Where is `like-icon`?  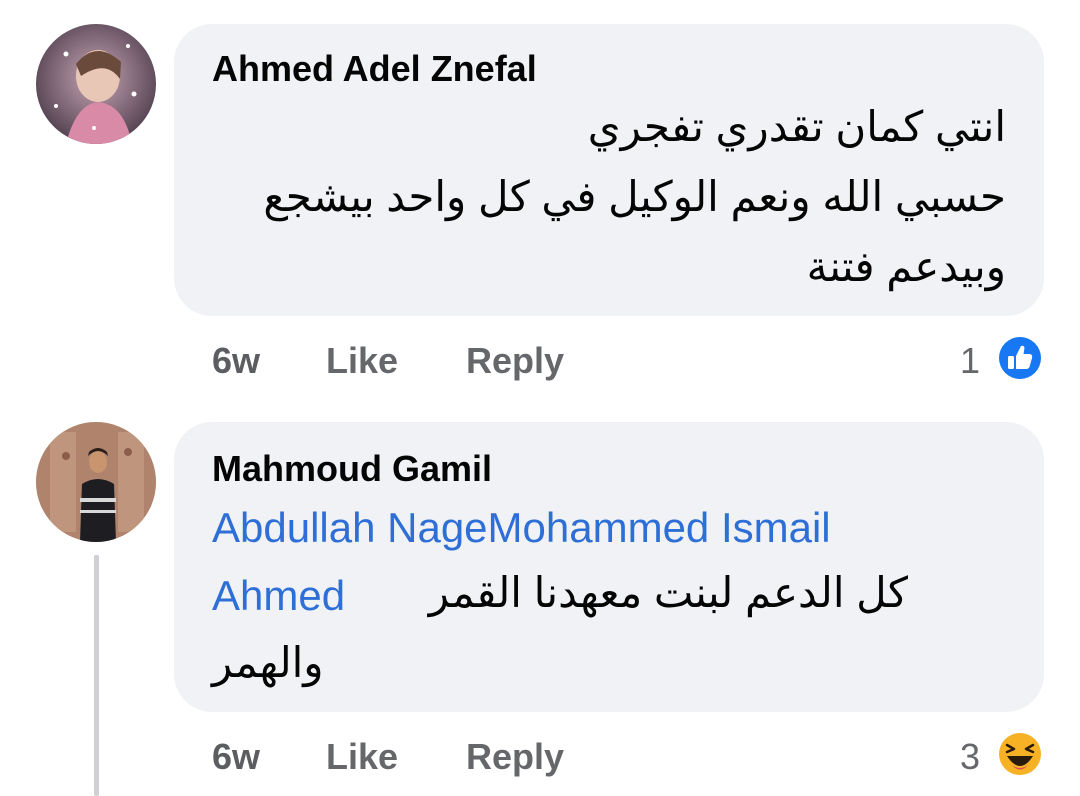 like-icon is located at coordinates (1020, 358).